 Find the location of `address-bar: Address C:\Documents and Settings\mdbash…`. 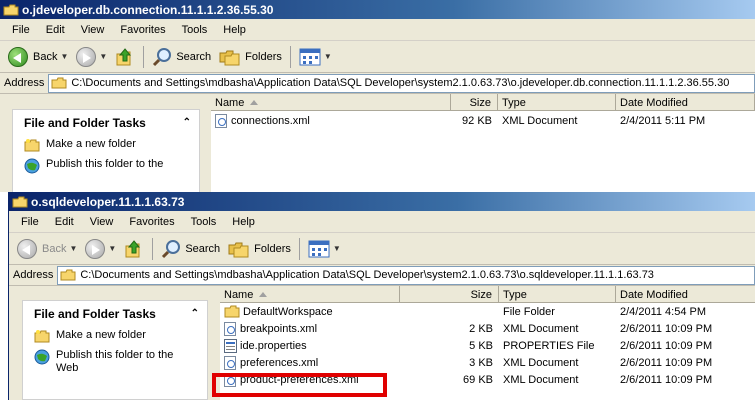

address-bar: Address C:\Documents and Settings\mdbash… is located at coordinates (377, 83).